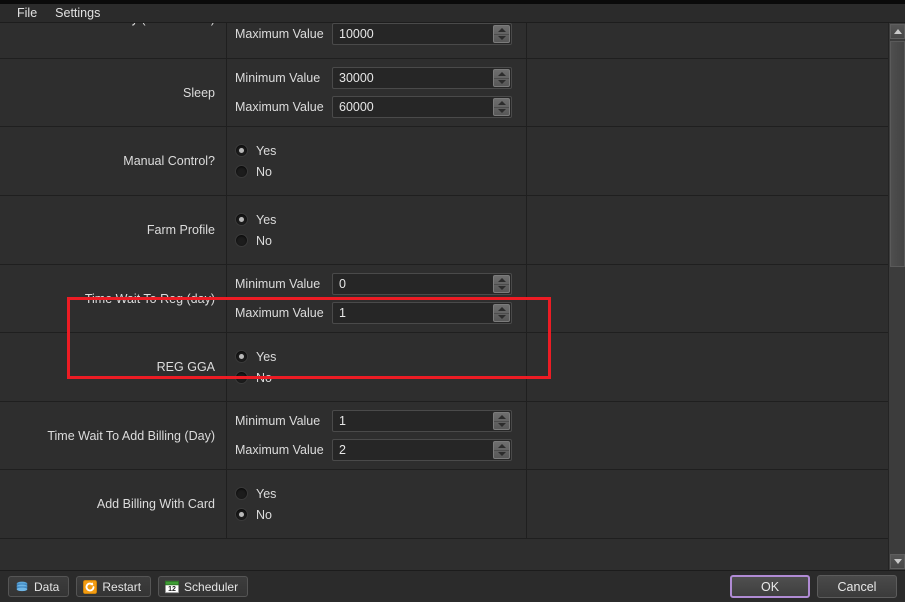  Describe the element at coordinates (501, 30) in the screenshot. I see `delay-milliseconds-maximum-increment-icon` at that location.